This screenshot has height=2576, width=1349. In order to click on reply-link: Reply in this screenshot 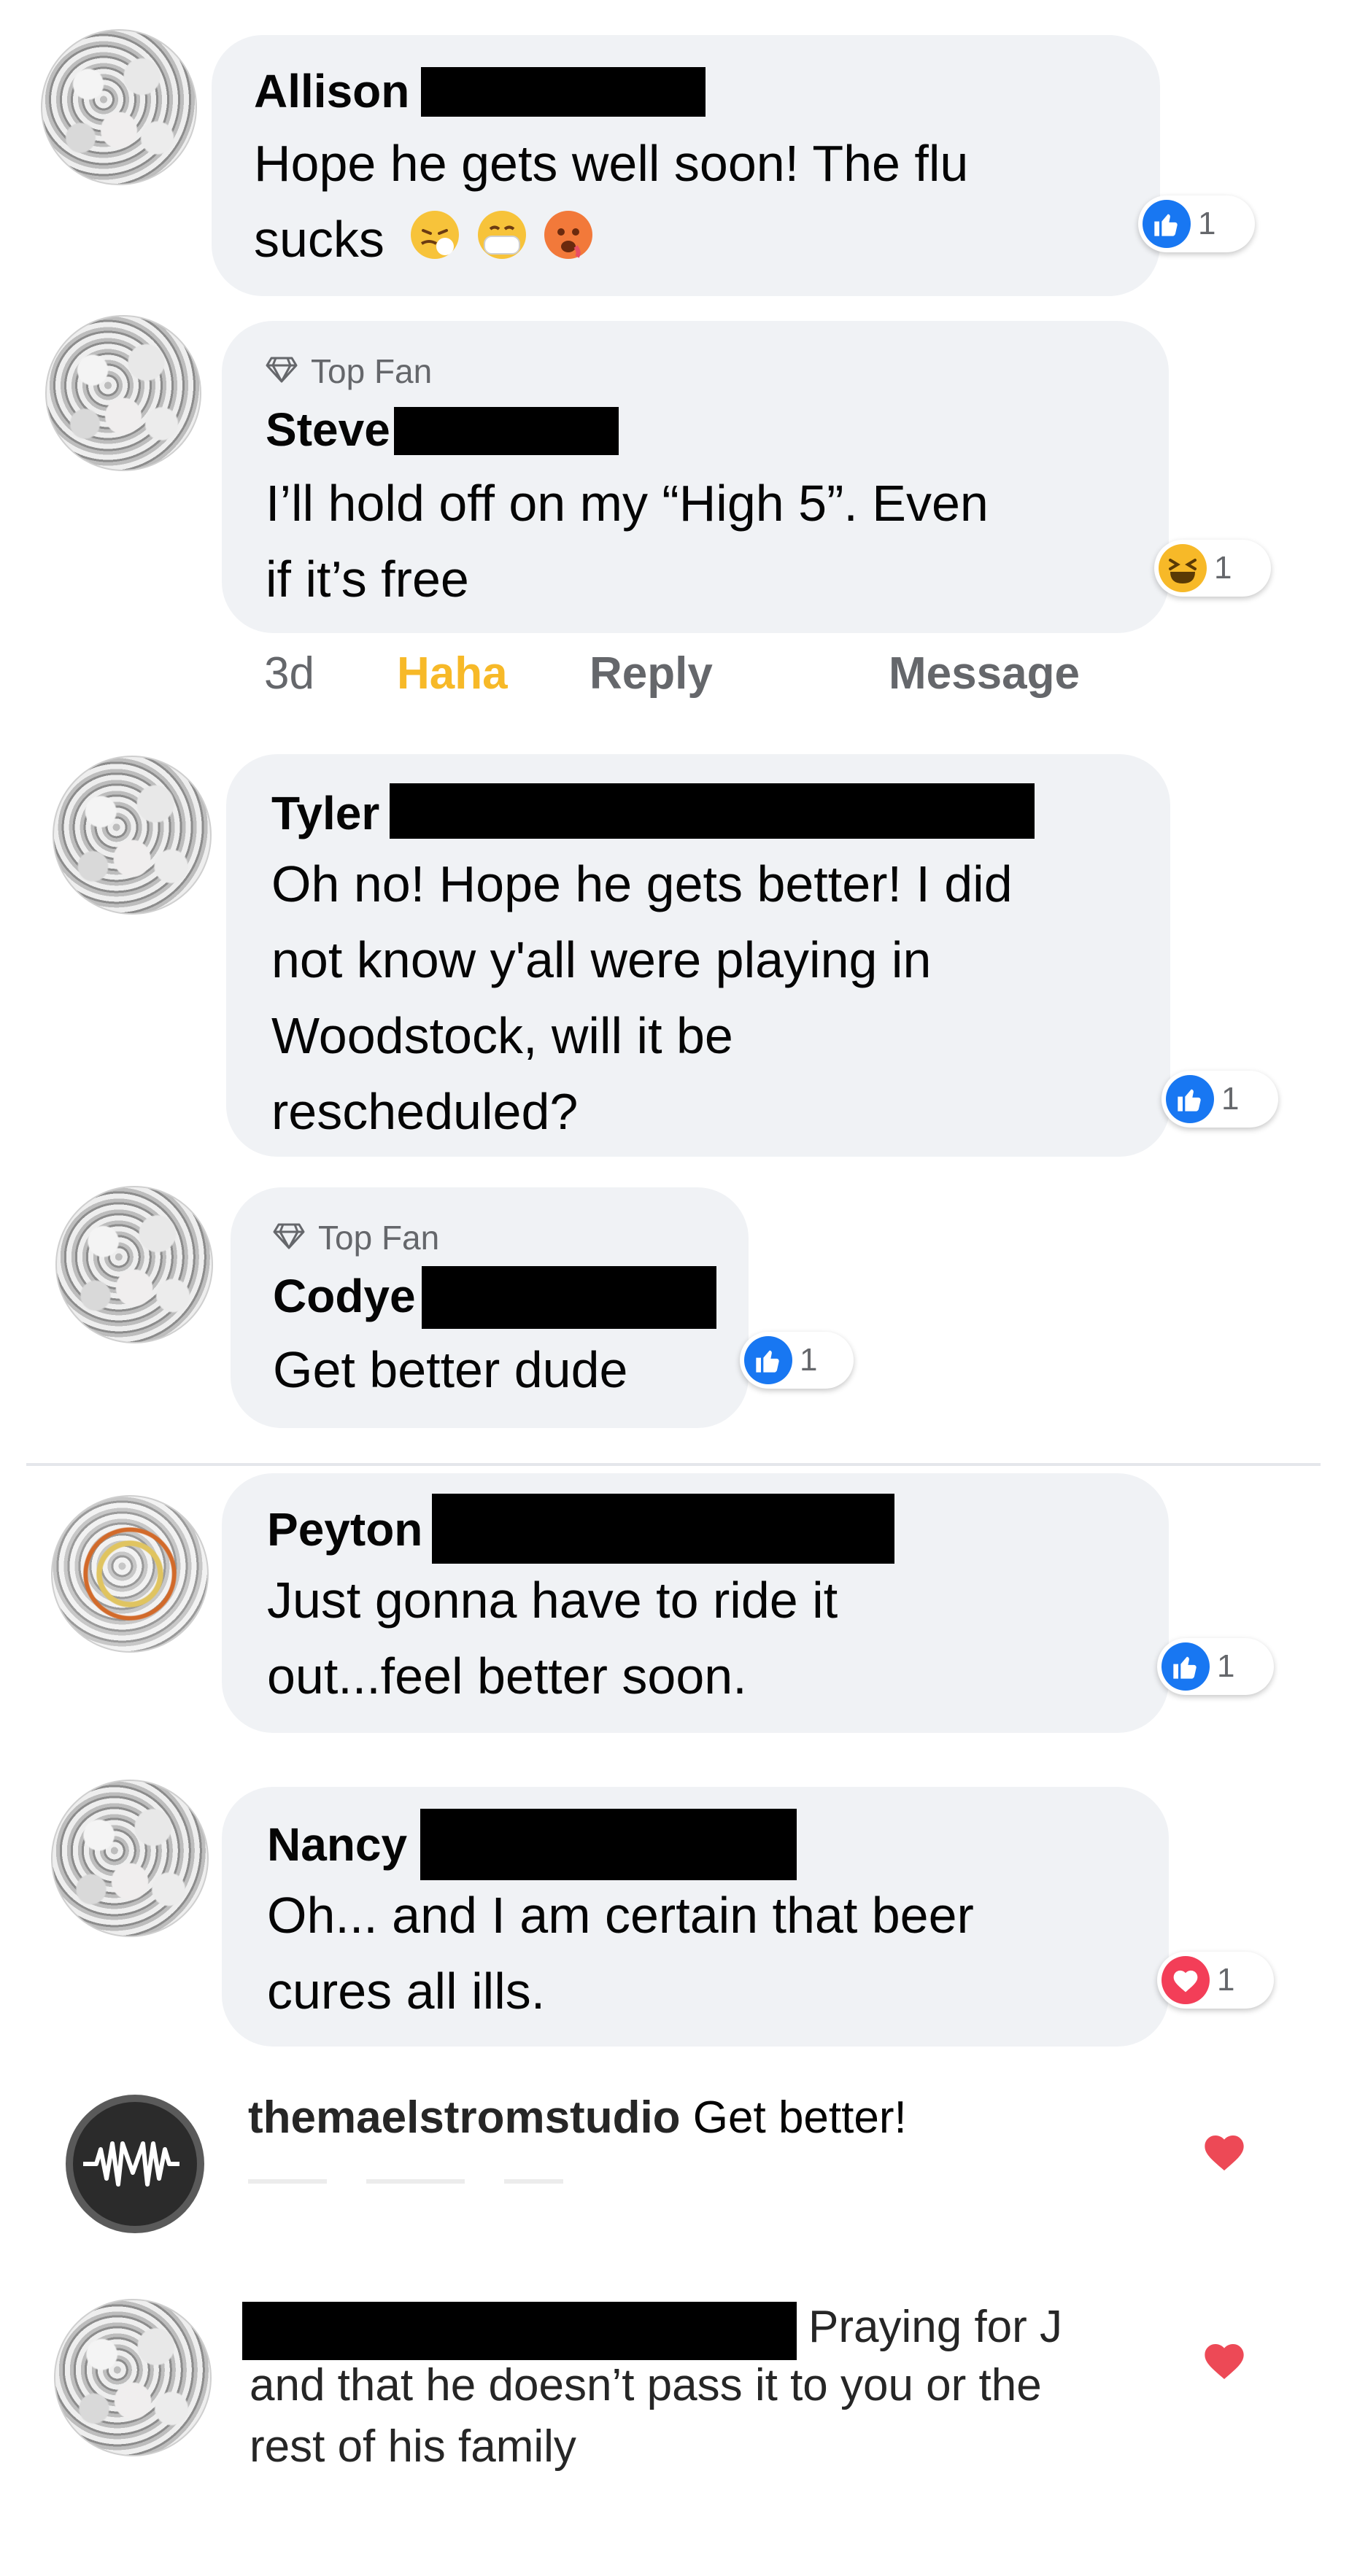, I will do `click(651, 674)`.